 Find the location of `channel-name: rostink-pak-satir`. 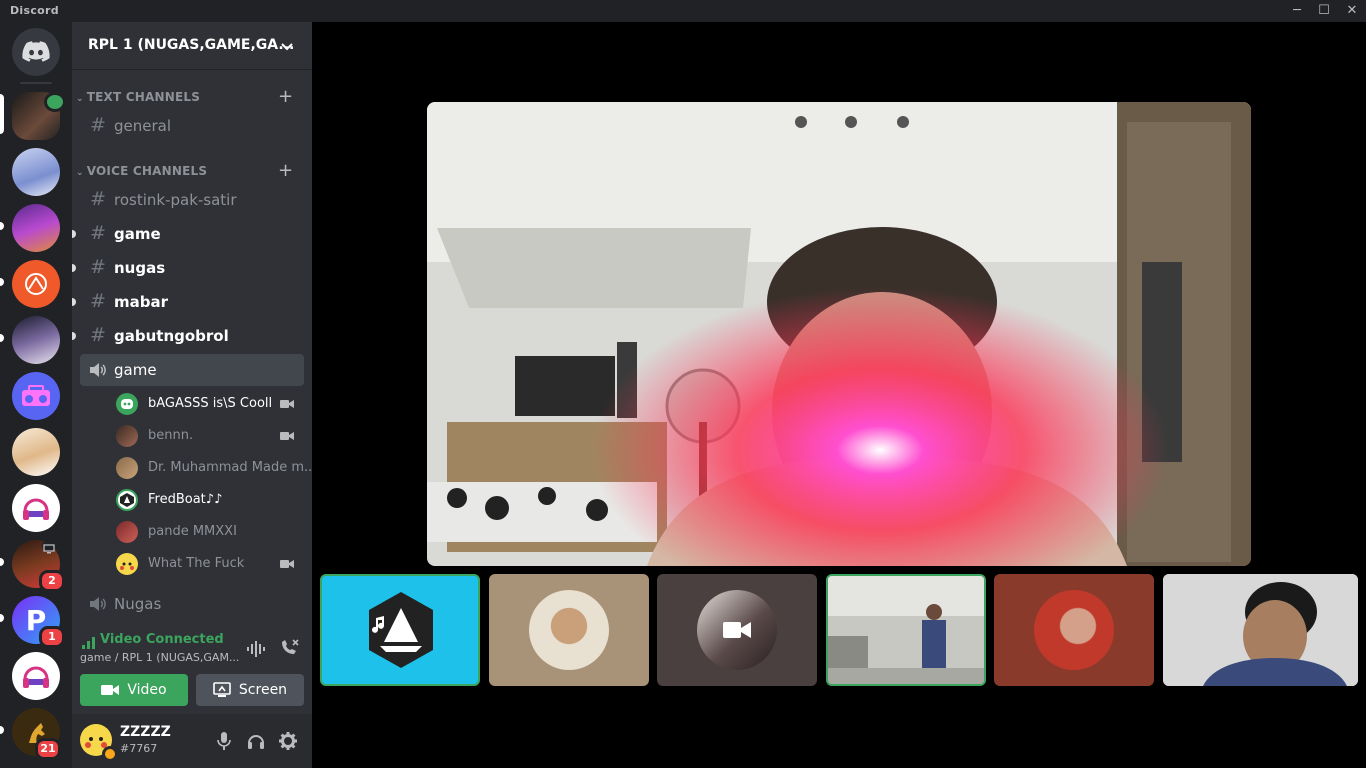

channel-name: rostink-pak-satir is located at coordinates (175, 200).